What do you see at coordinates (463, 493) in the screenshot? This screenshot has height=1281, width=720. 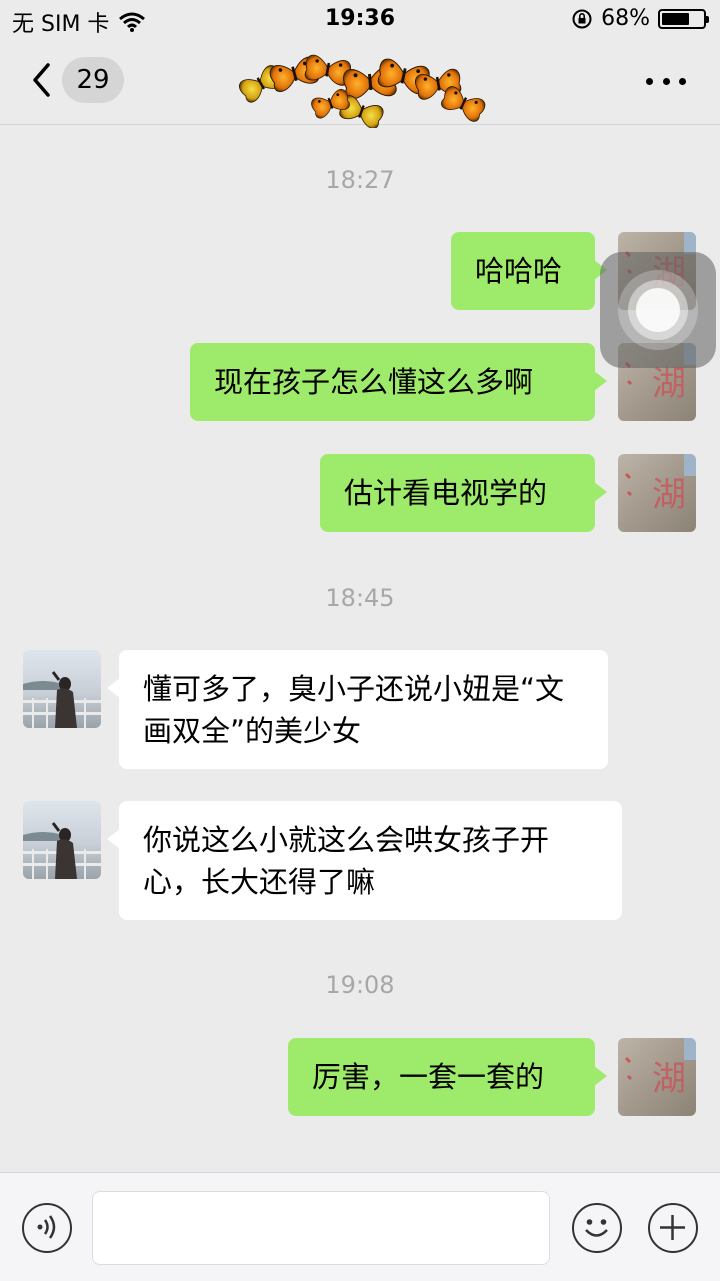 I see `outgoing-message-bubble: 估计看电视学的` at bounding box center [463, 493].